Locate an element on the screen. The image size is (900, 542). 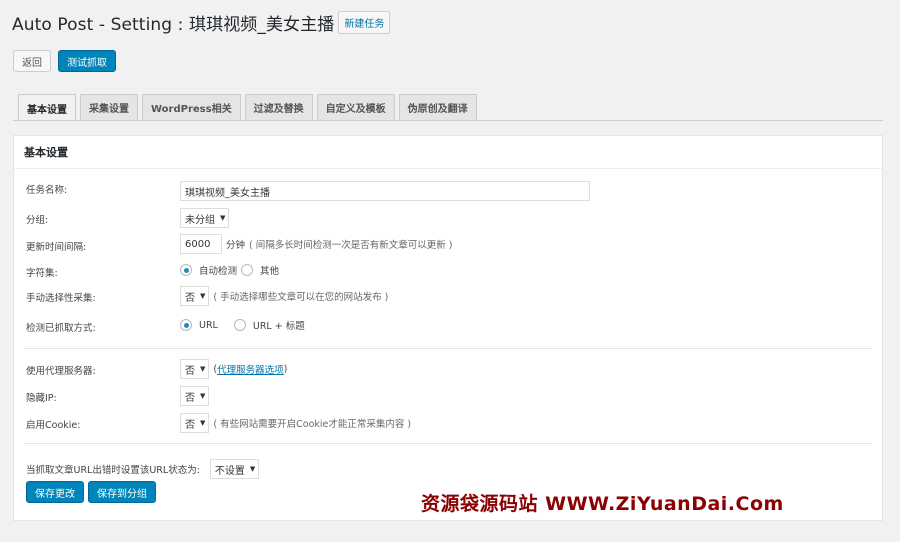
manual-select-row: 手动选择性采集: is located at coordinates (103, 297).